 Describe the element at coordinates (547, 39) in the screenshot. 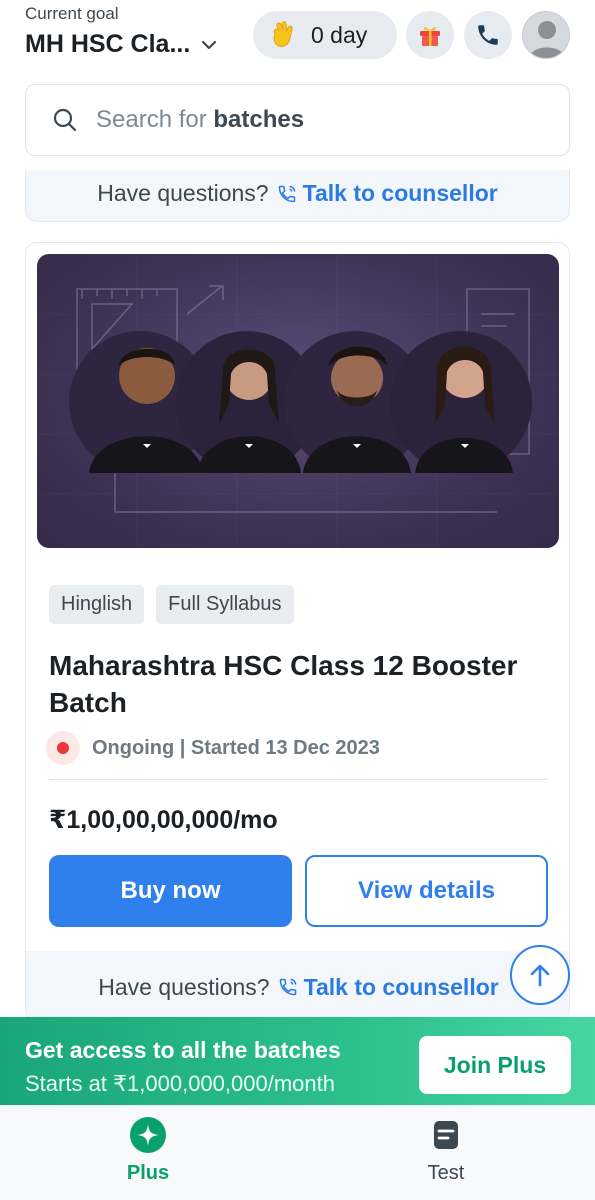

I see `user-avatar-icon` at that location.